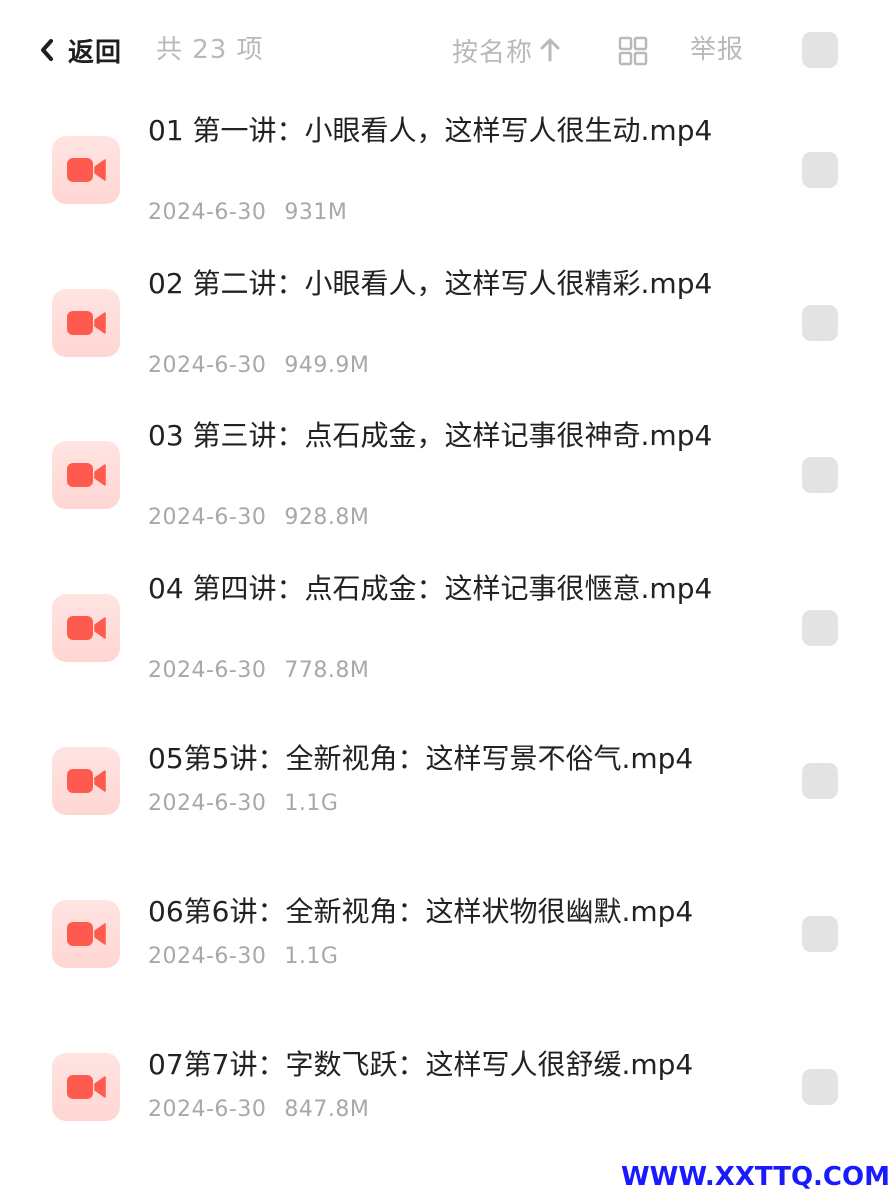 The image size is (896, 1200). I want to click on file-row: 05第5讲：全新视角：这样写景不俗气.mp4 2024-6-30 1.1G, so click(448, 788).